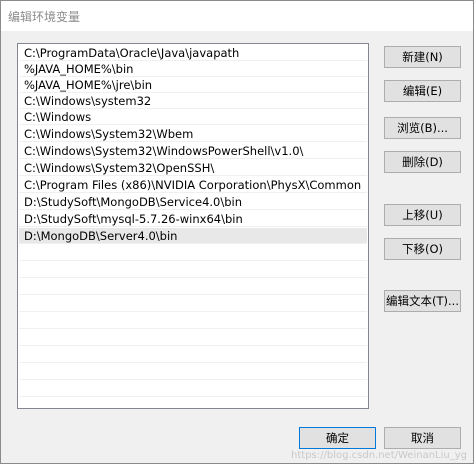  Describe the element at coordinates (193, 134) in the screenshot. I see `list-item: C:\Windows\System32\Wbem` at that location.